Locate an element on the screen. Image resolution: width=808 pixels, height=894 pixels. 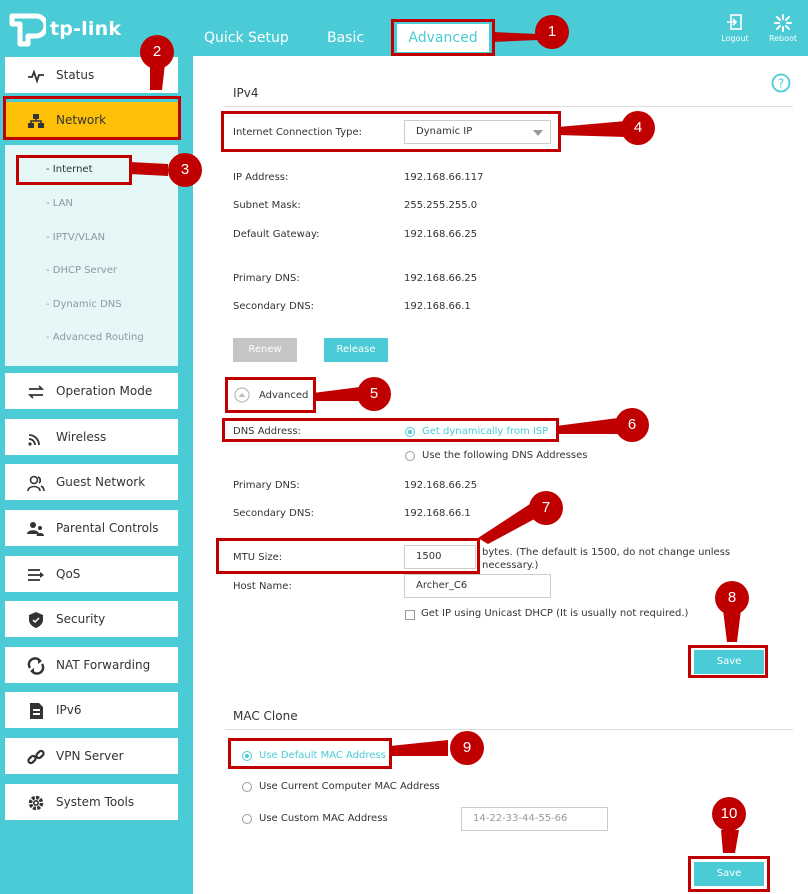
annotation-box-default-mac is located at coordinates (310, 753).